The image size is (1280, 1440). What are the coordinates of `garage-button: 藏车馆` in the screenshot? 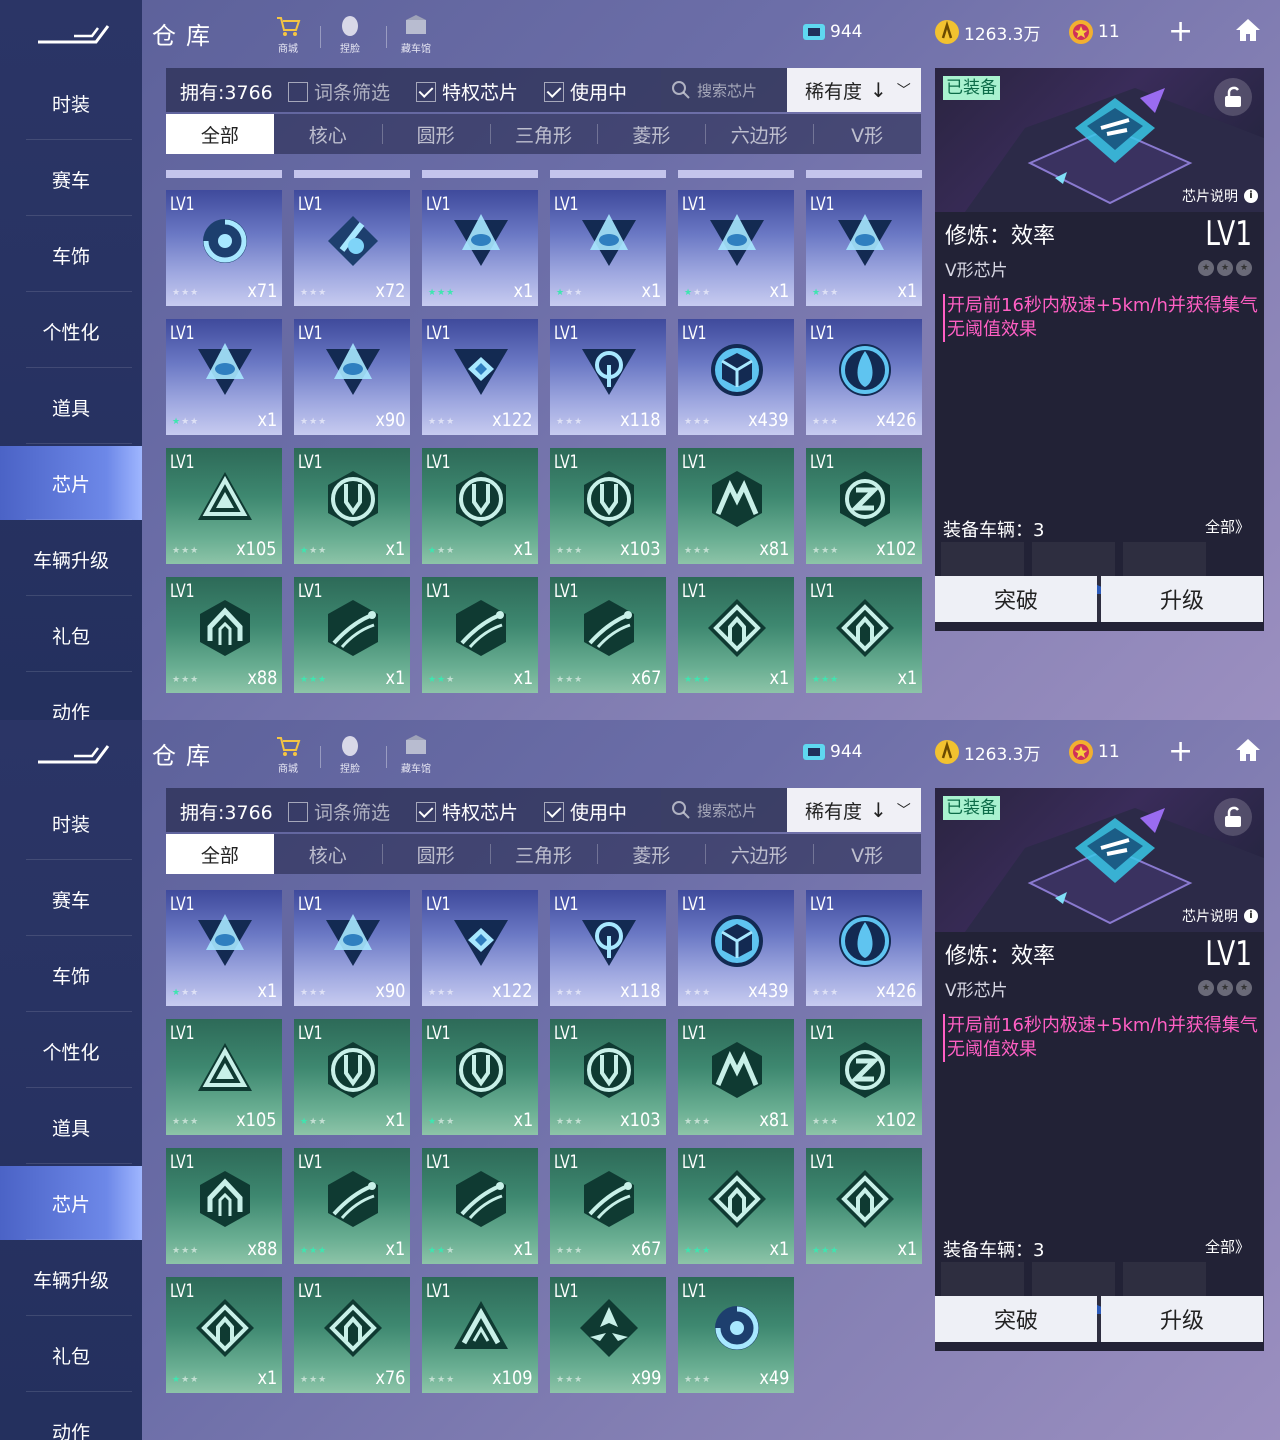 It's located at (416, 35).